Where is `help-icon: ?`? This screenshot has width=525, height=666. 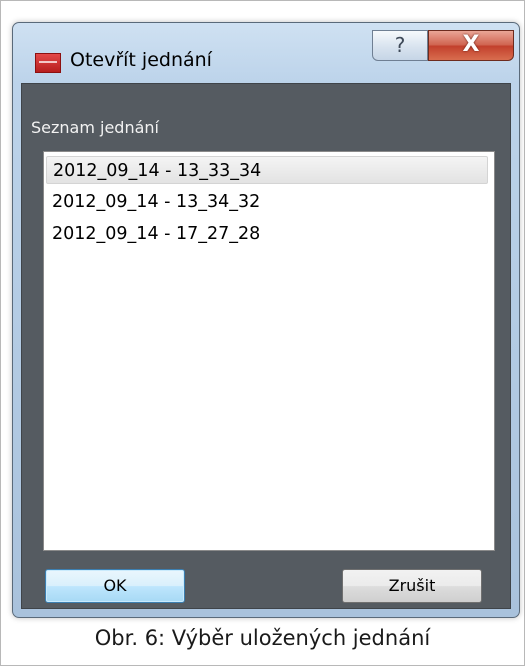
help-icon: ? is located at coordinates (400, 45).